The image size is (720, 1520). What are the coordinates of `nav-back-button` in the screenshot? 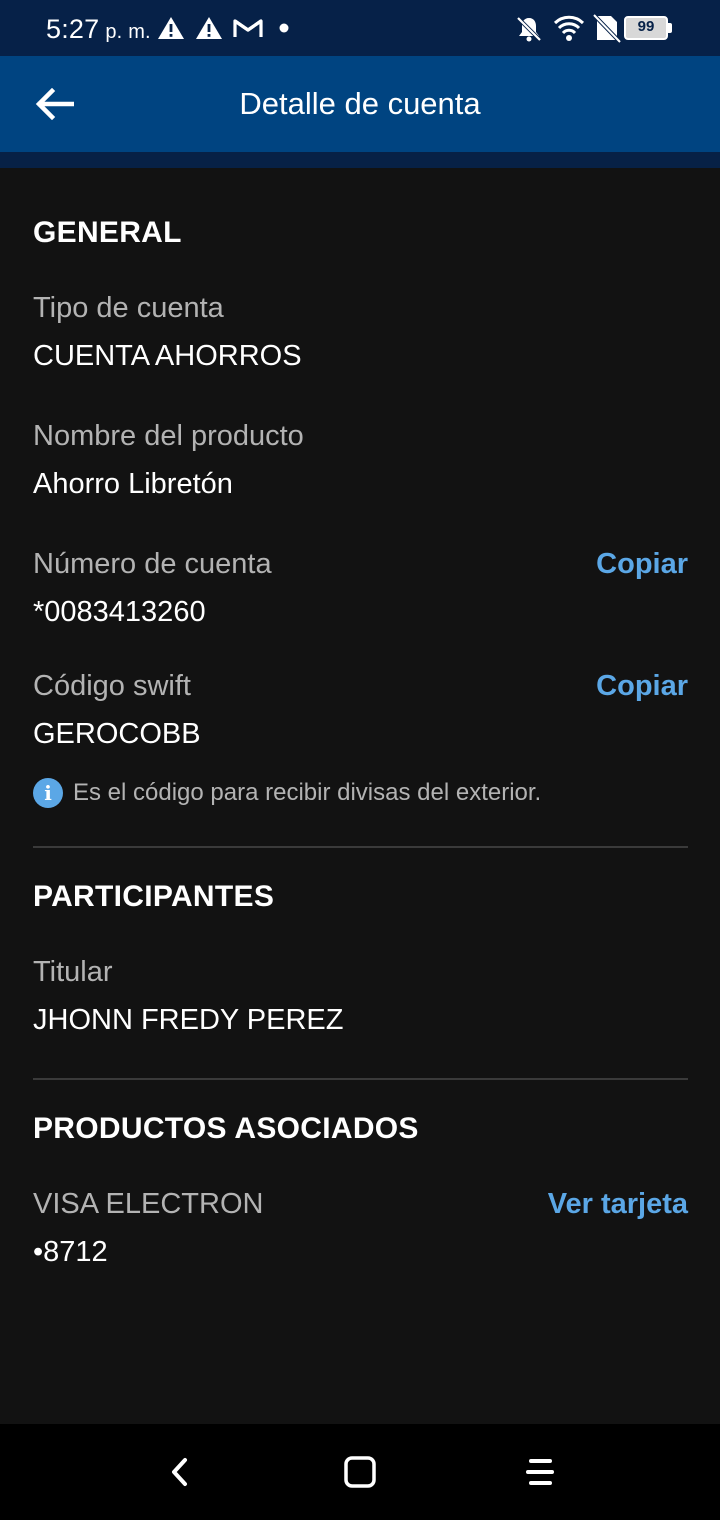 It's located at (180, 1472).